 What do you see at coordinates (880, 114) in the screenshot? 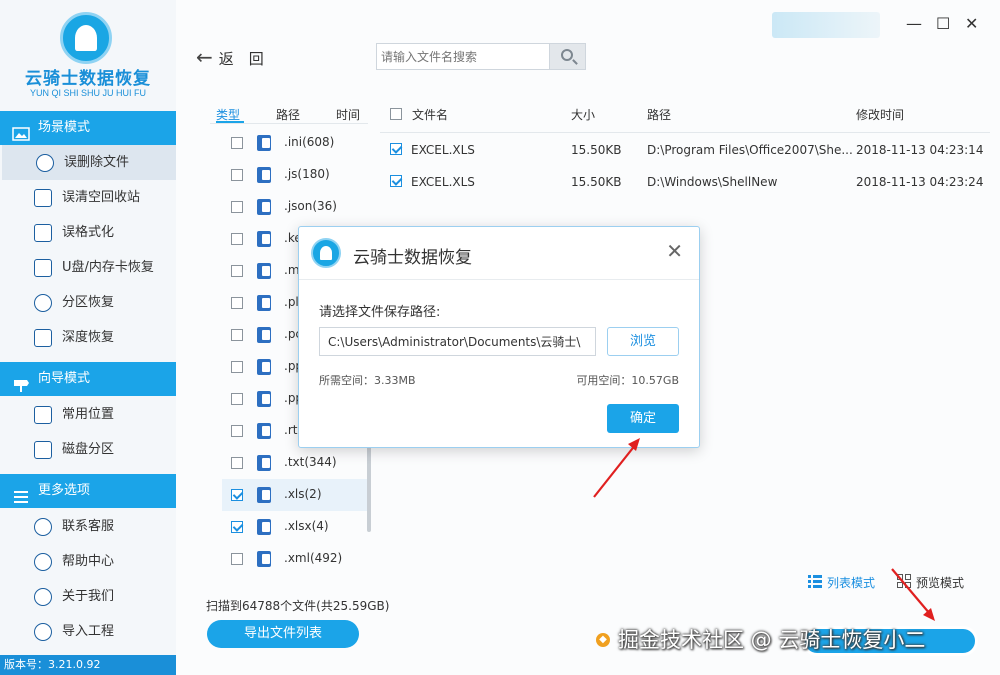
I see `column-header-modified: 修改时间` at bounding box center [880, 114].